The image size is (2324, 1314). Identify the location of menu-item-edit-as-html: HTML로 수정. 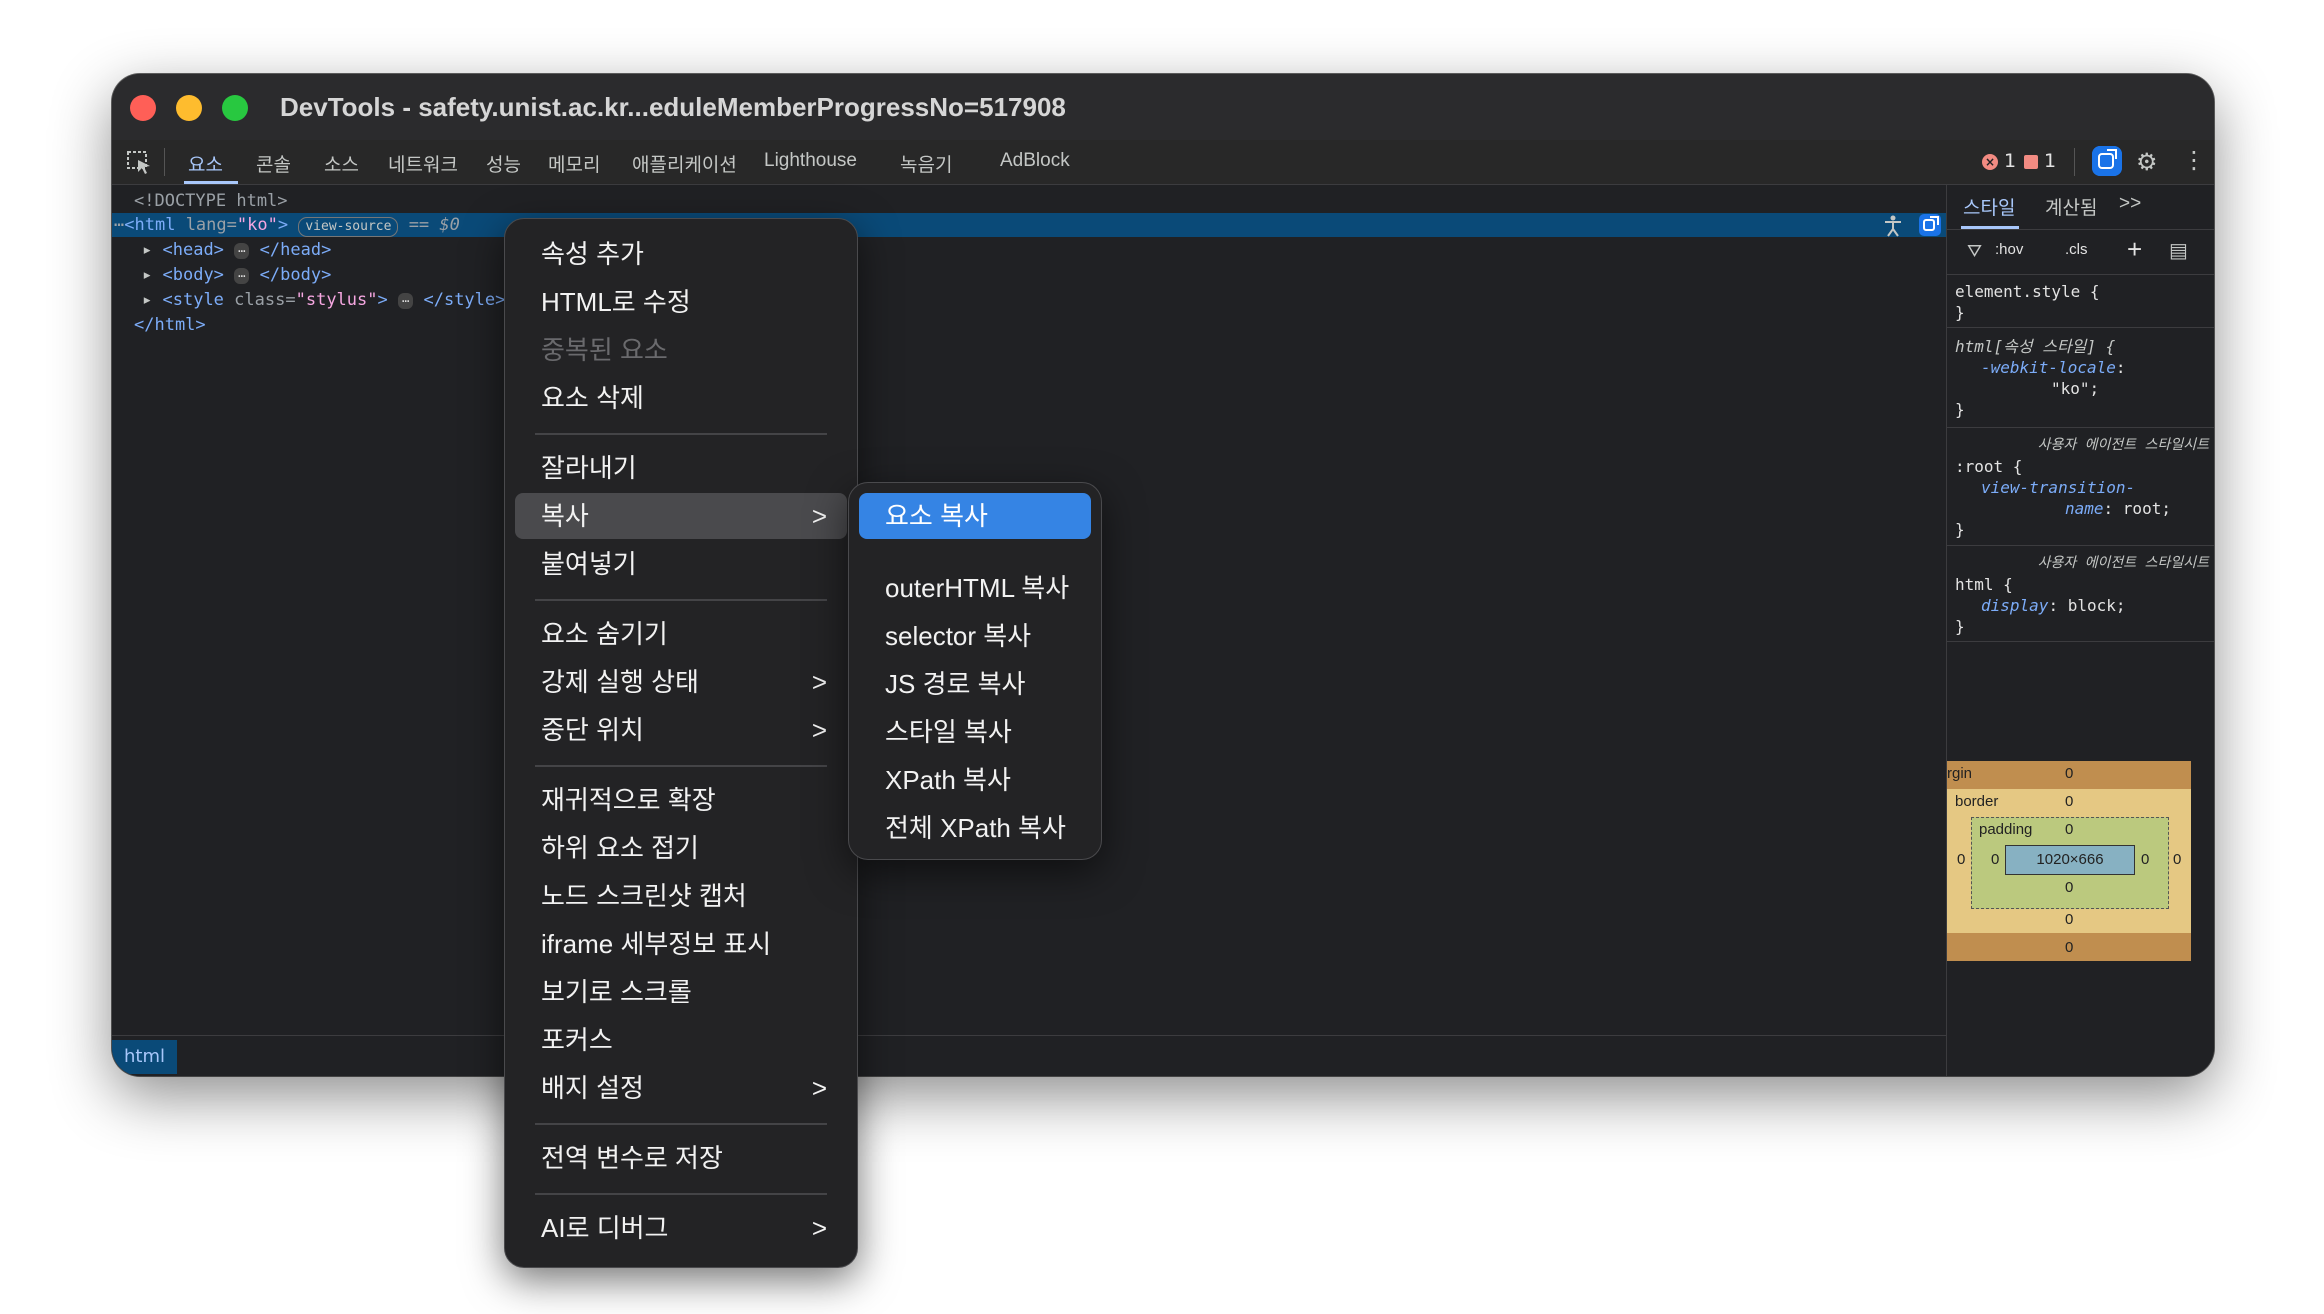
(681, 302).